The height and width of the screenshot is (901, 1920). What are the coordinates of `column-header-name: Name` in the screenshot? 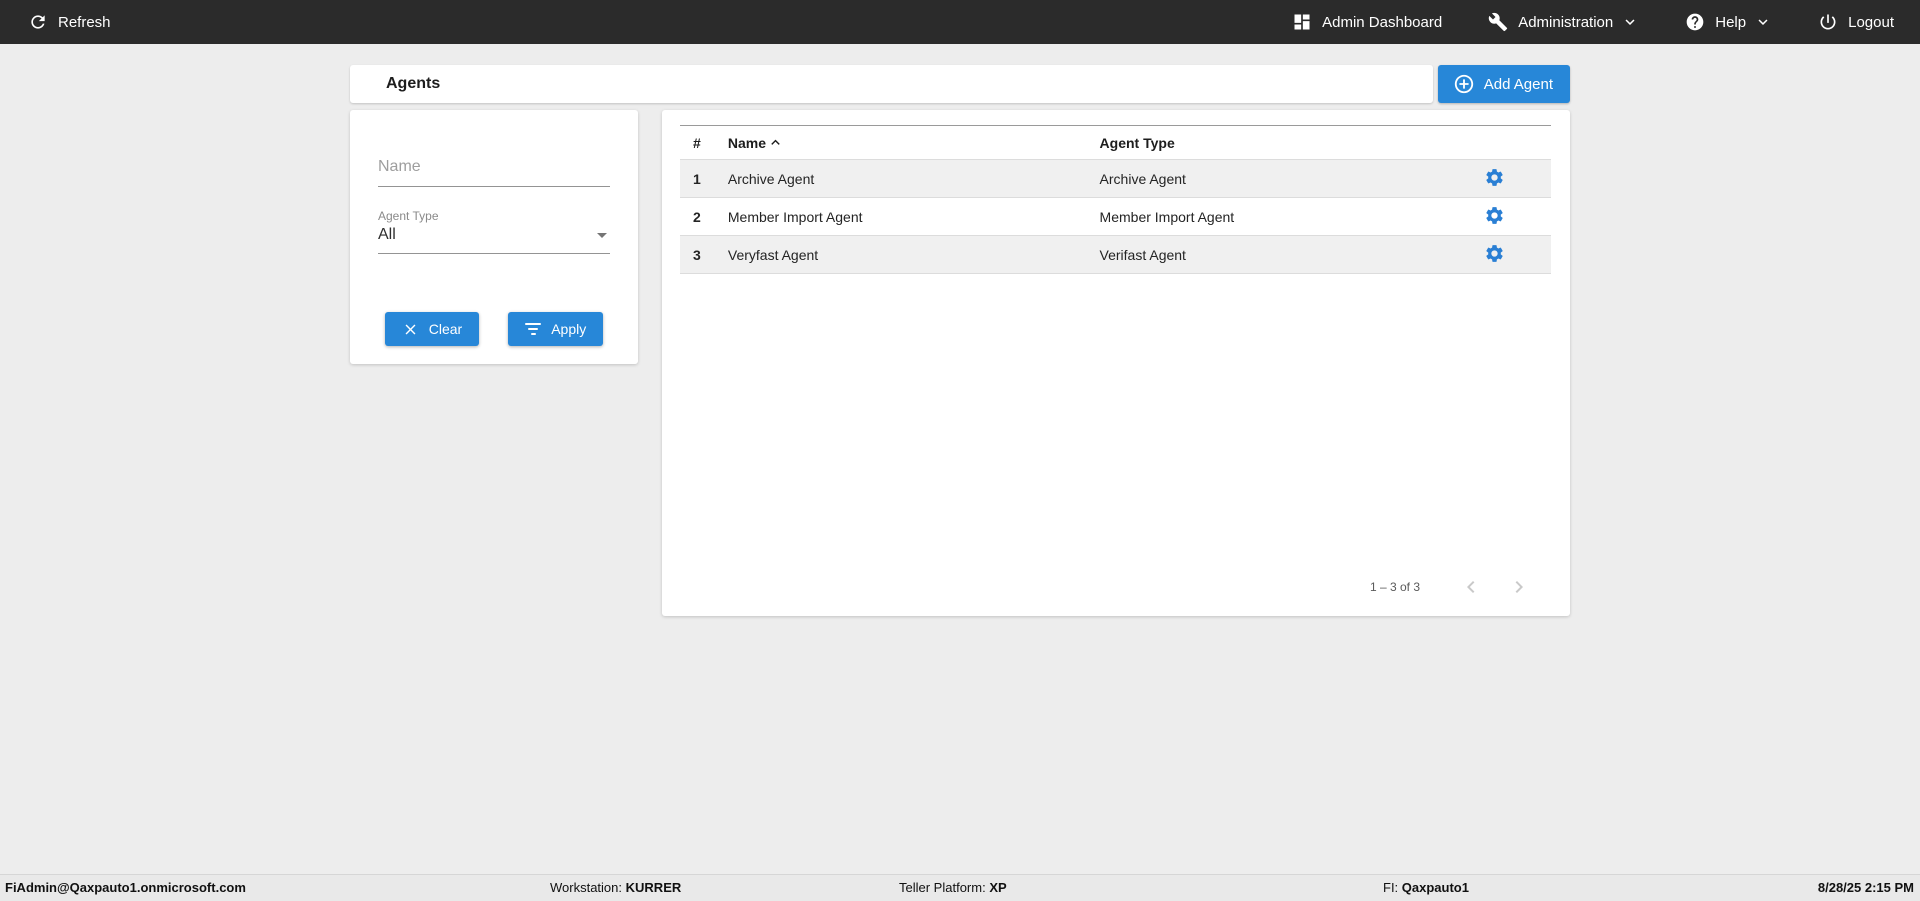 It's located at (913, 142).